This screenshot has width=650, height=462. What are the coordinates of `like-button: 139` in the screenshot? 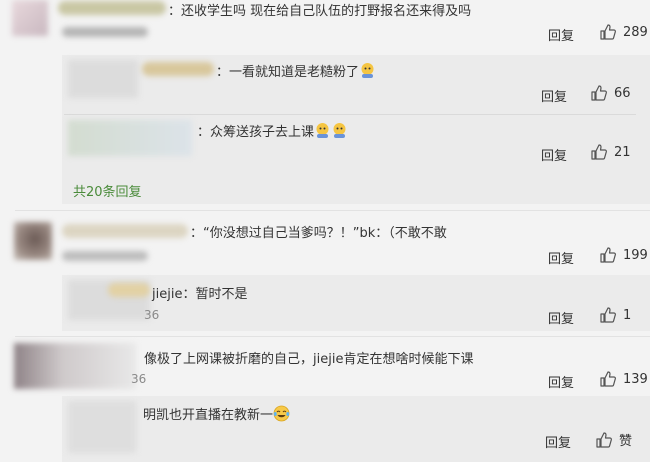 It's located at (623, 379).